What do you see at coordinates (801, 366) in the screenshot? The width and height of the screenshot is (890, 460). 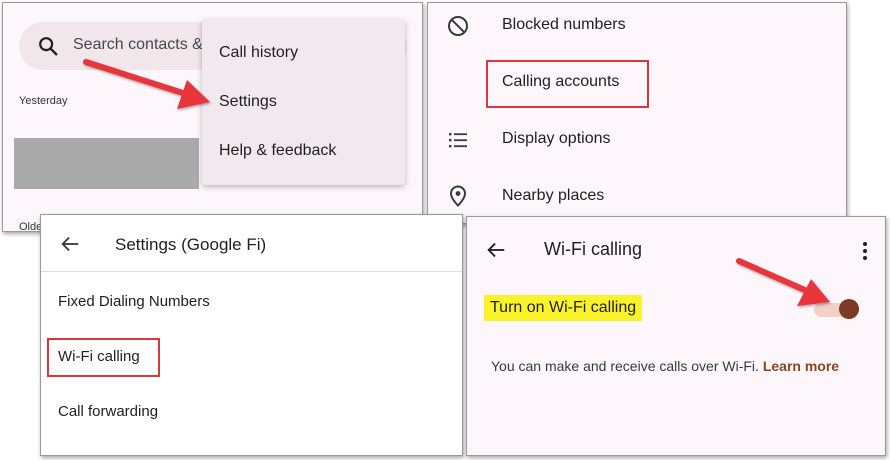 I see `learn-more-link: Learn more` at bounding box center [801, 366].